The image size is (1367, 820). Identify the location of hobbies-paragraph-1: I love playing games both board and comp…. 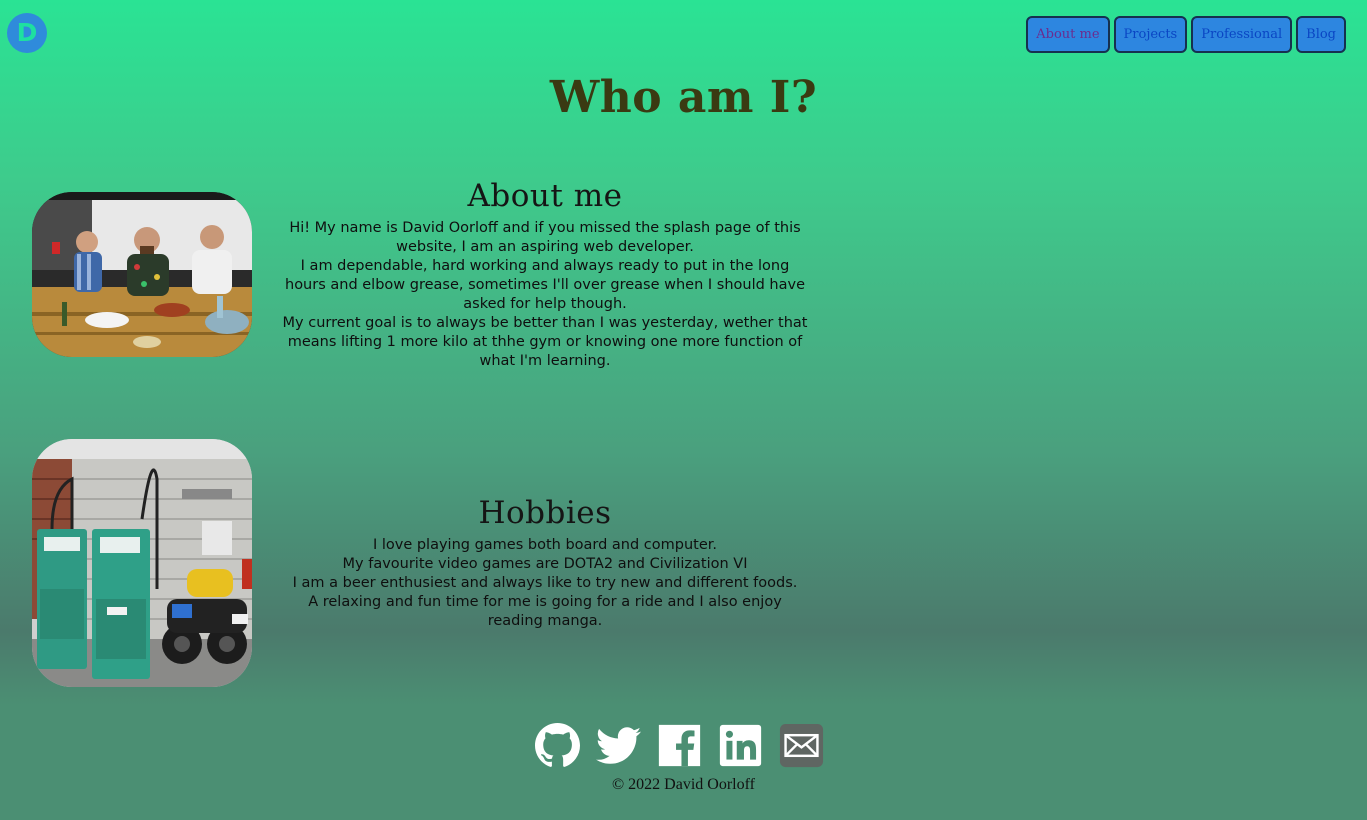
(545, 545).